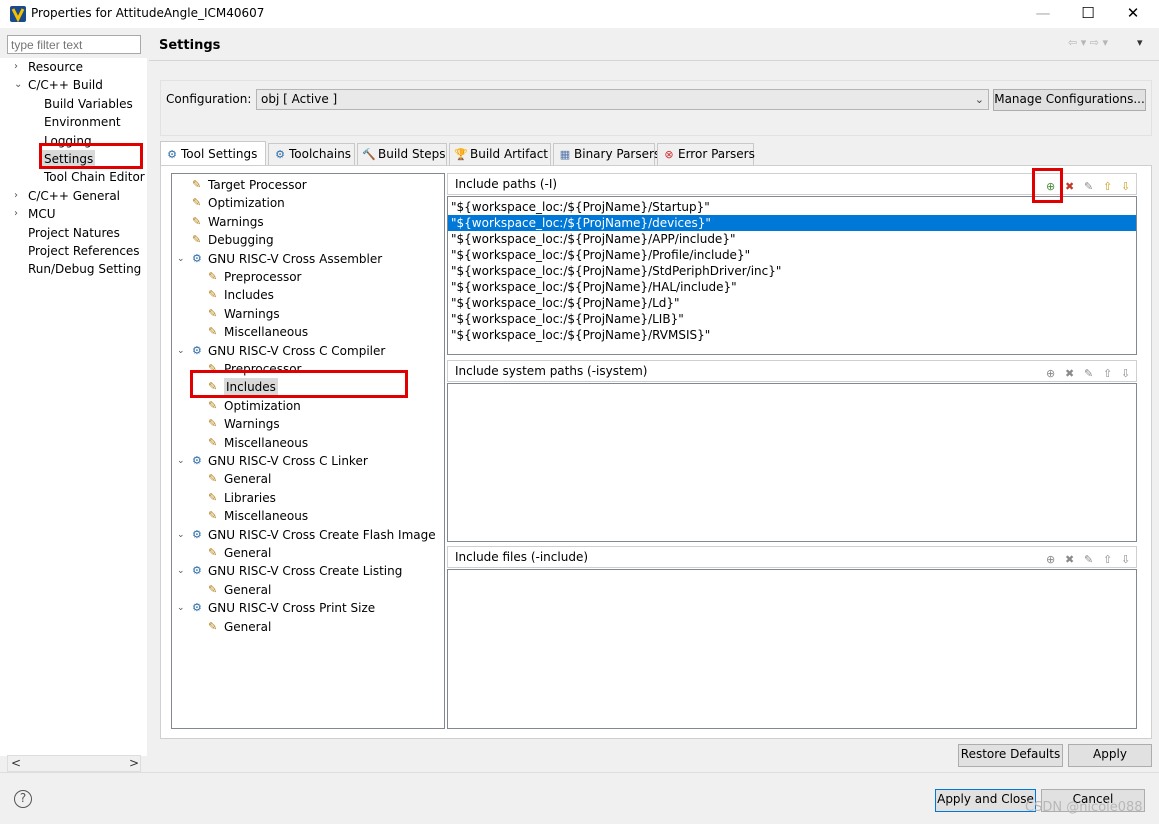 This screenshot has height=824, width=1159. What do you see at coordinates (1053, 374) in the screenshot?
I see `add-system-path-icon: ⊕` at bounding box center [1053, 374].